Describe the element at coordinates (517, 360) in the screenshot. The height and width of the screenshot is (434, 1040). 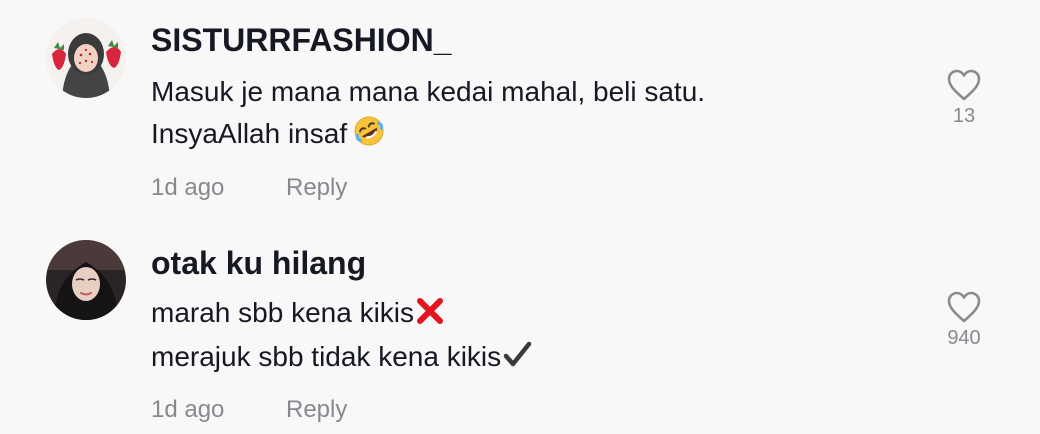
I see `check-mark-icon` at that location.